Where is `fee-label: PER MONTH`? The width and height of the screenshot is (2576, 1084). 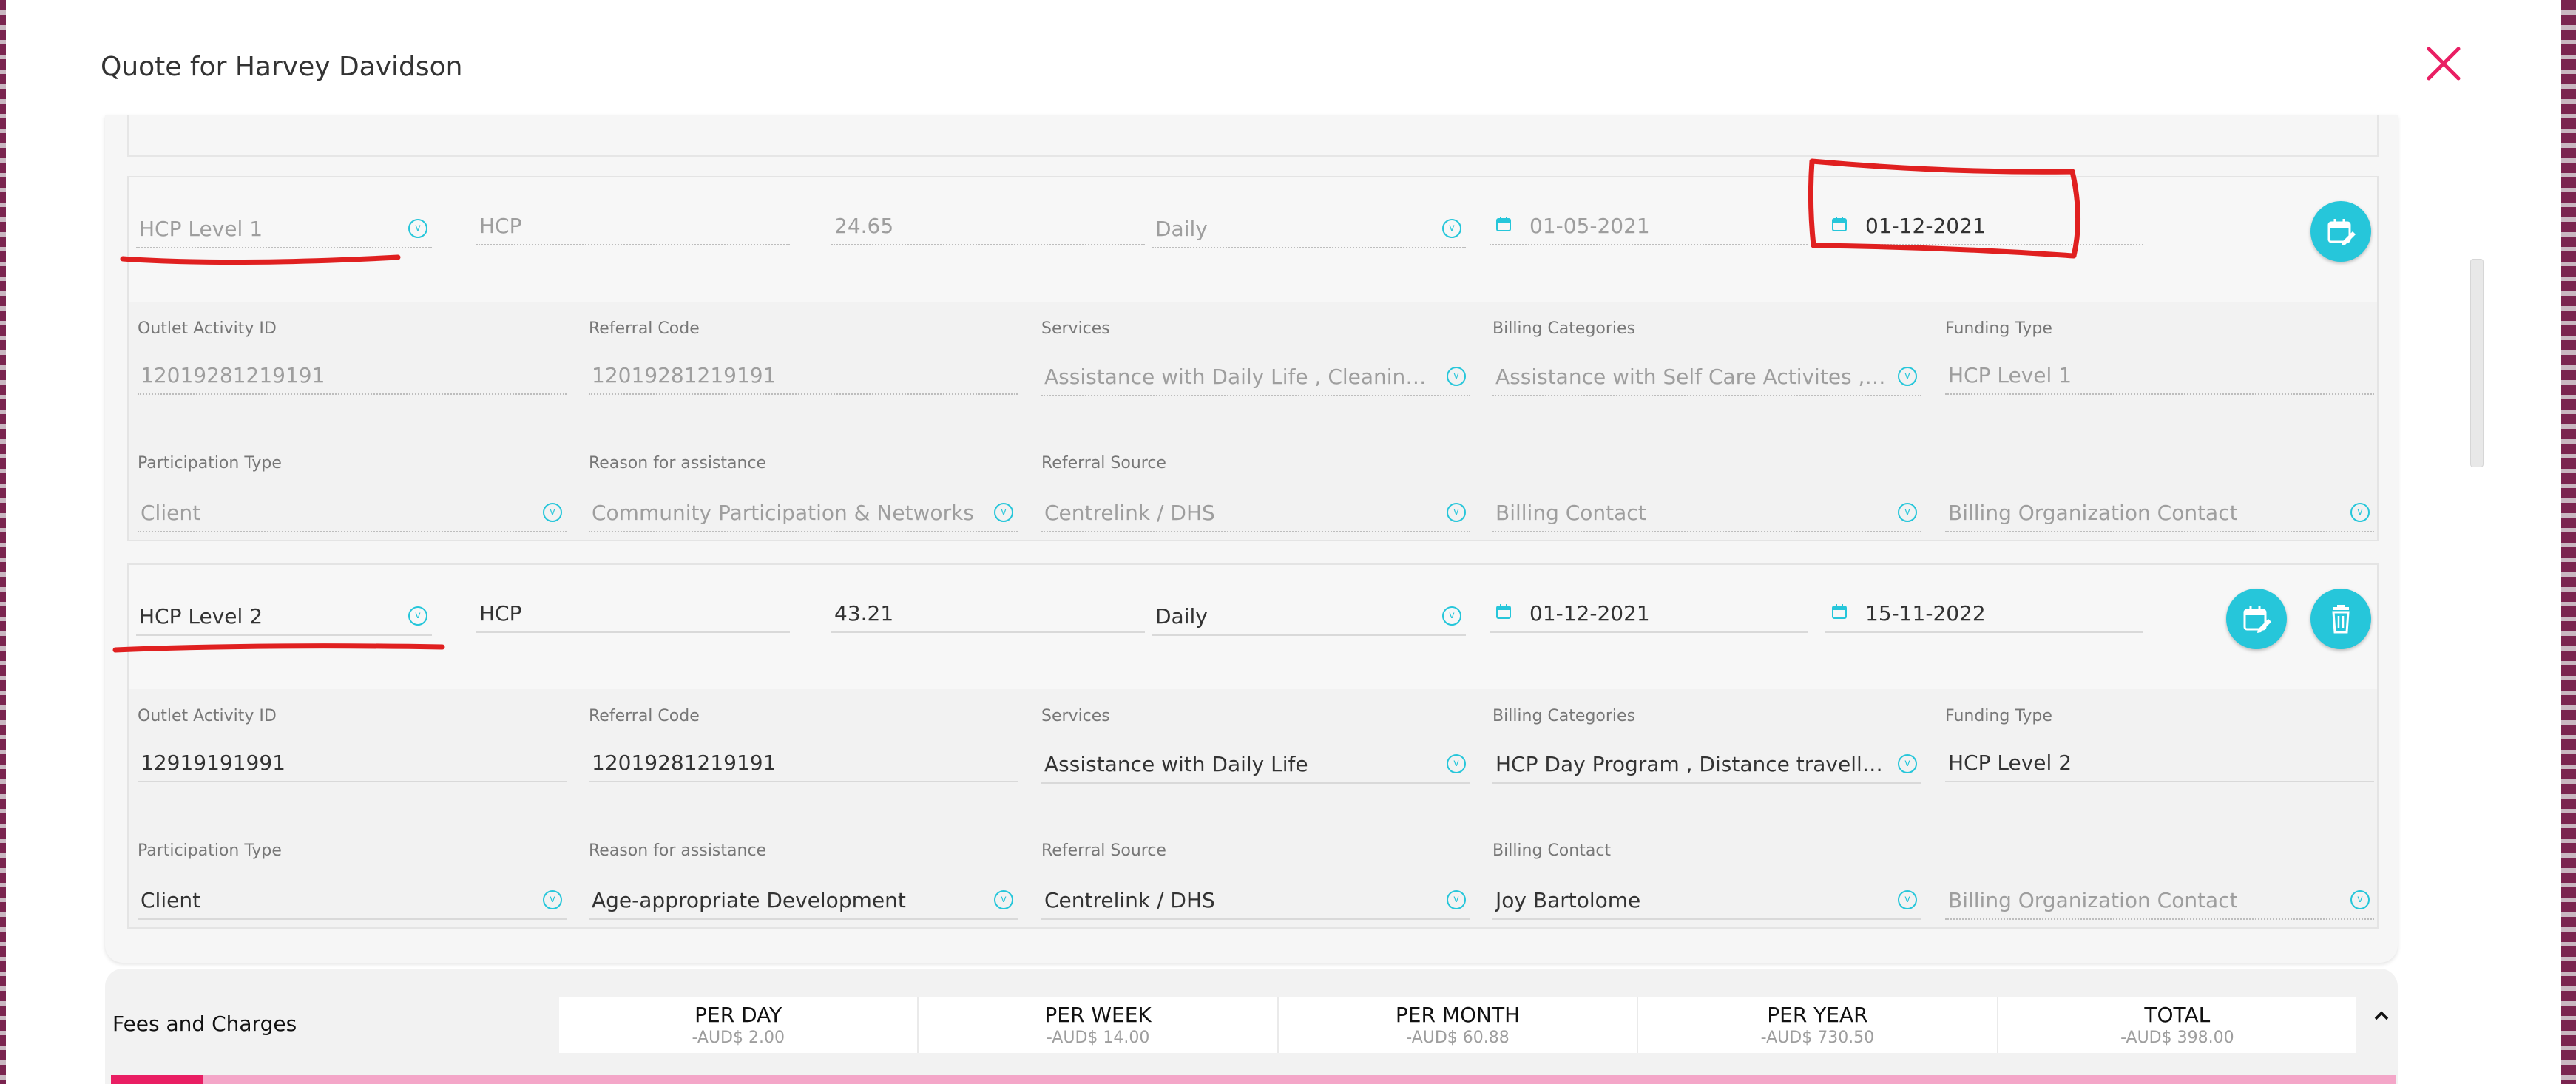
fee-label: PER MONTH is located at coordinates (1458, 1015).